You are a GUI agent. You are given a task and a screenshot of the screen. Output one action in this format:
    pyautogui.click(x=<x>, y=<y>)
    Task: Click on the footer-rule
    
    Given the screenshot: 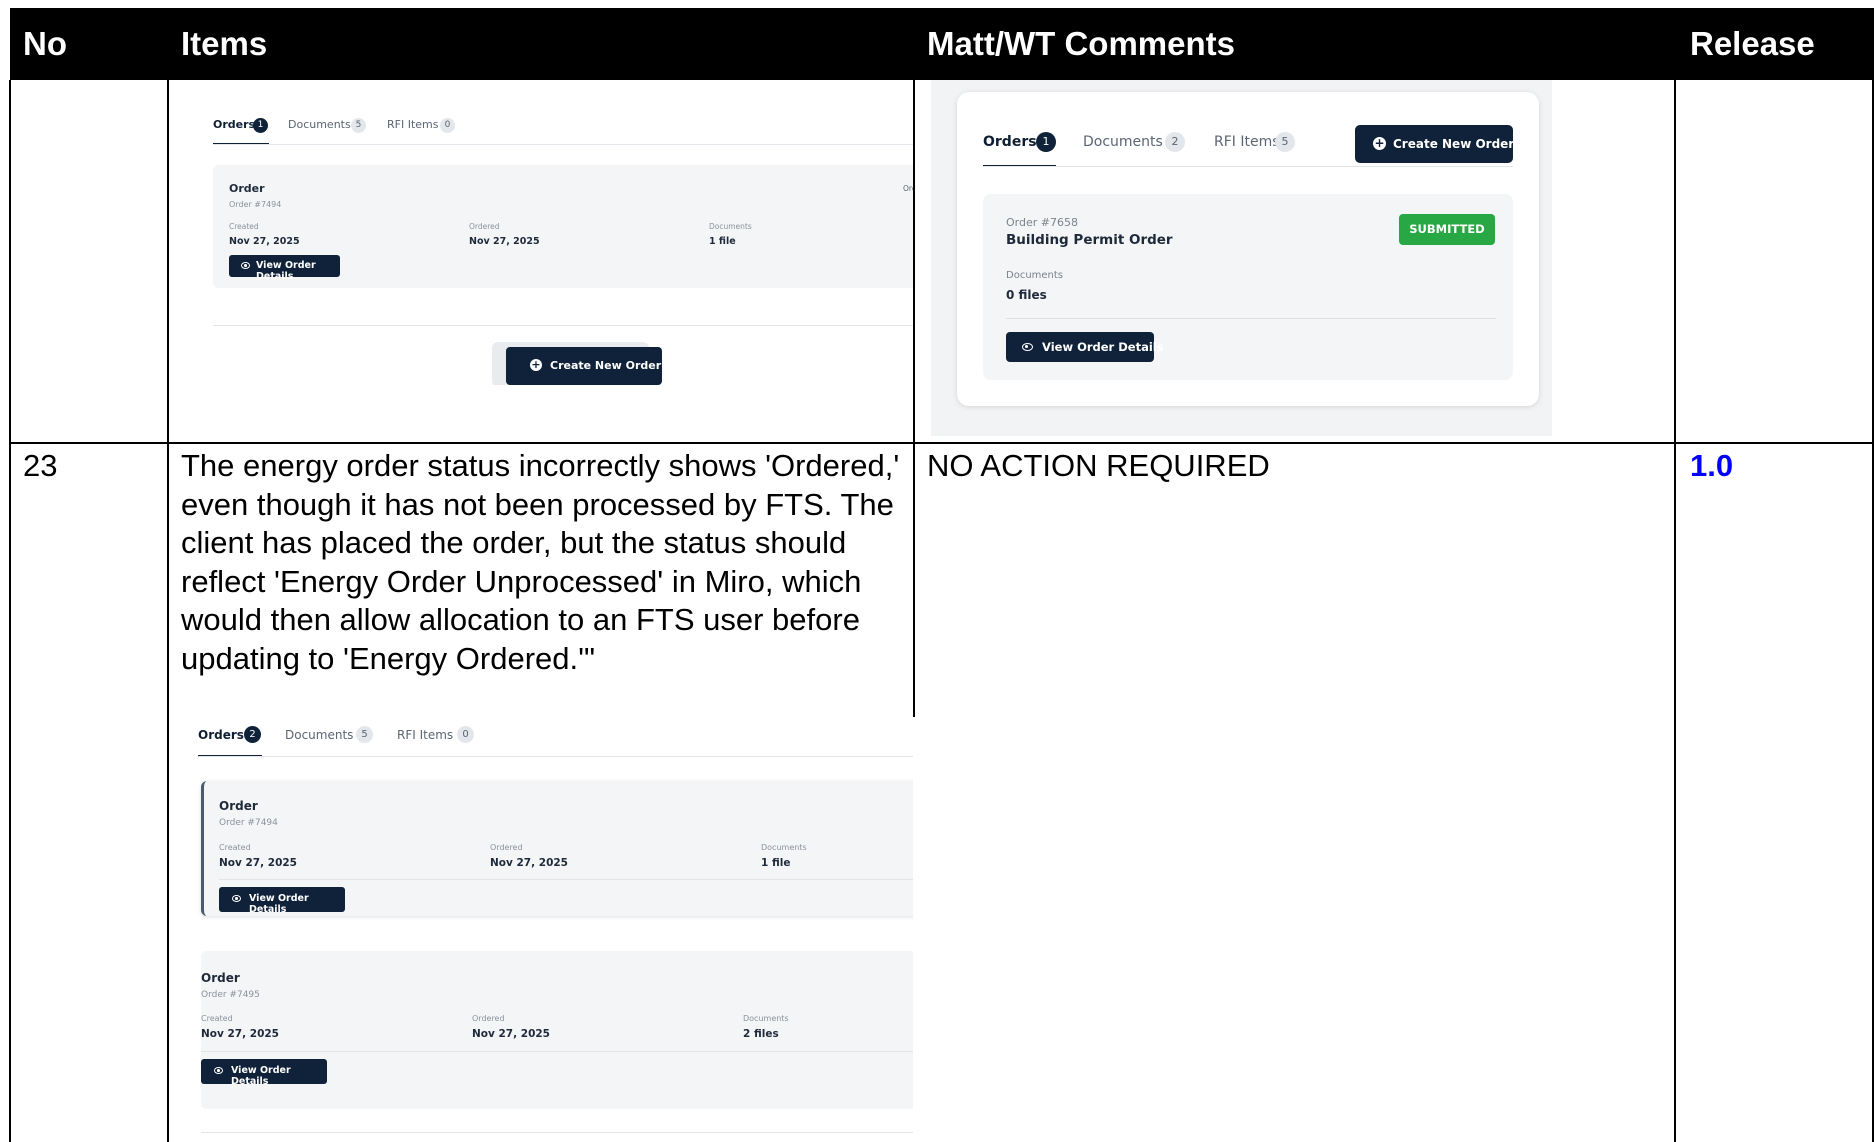 What is the action you would take?
    pyautogui.click(x=563, y=325)
    